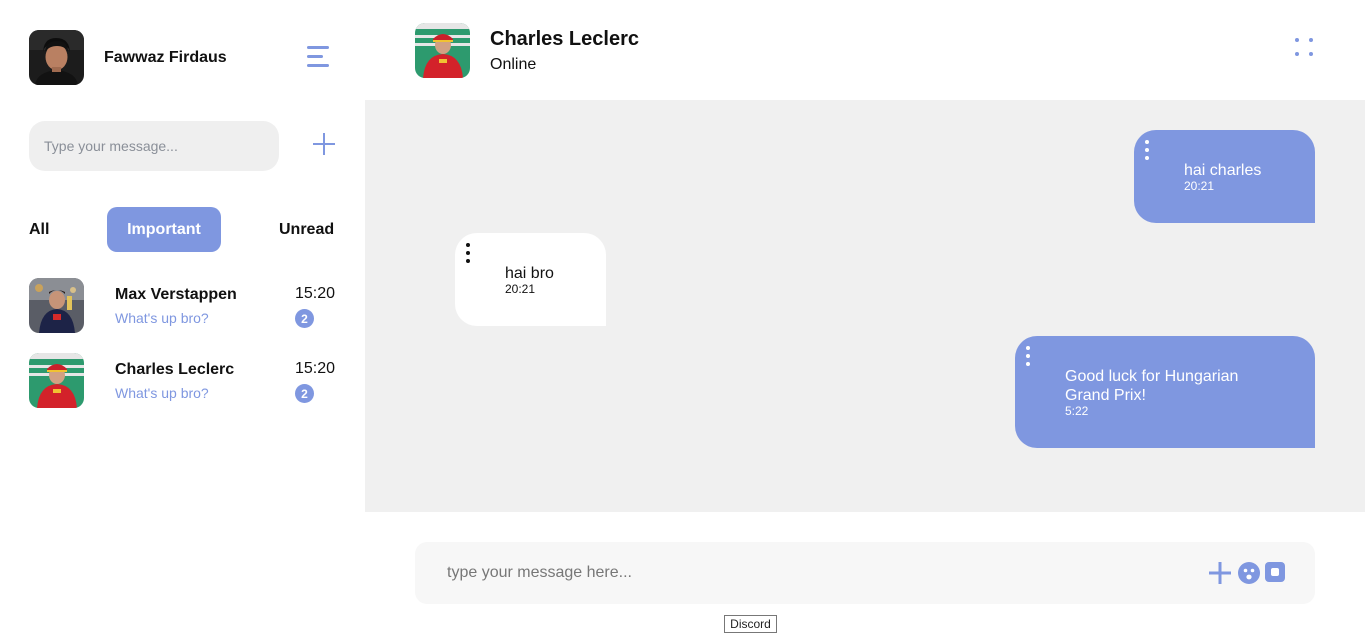  What do you see at coordinates (529, 273) in the screenshot?
I see `message-text: hai bro` at bounding box center [529, 273].